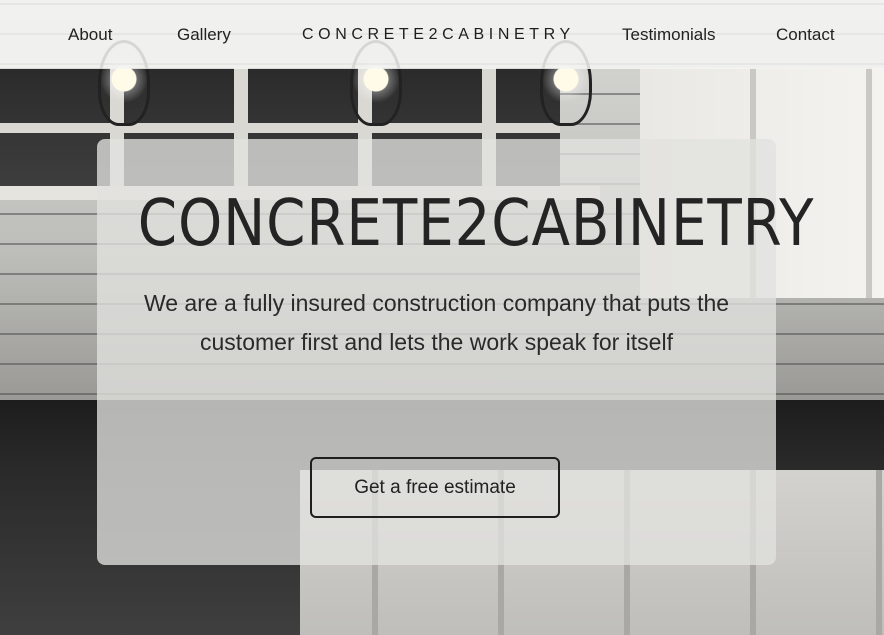  Describe the element at coordinates (435, 487) in the screenshot. I see `free-estimate-button: Get a free estimate` at that location.